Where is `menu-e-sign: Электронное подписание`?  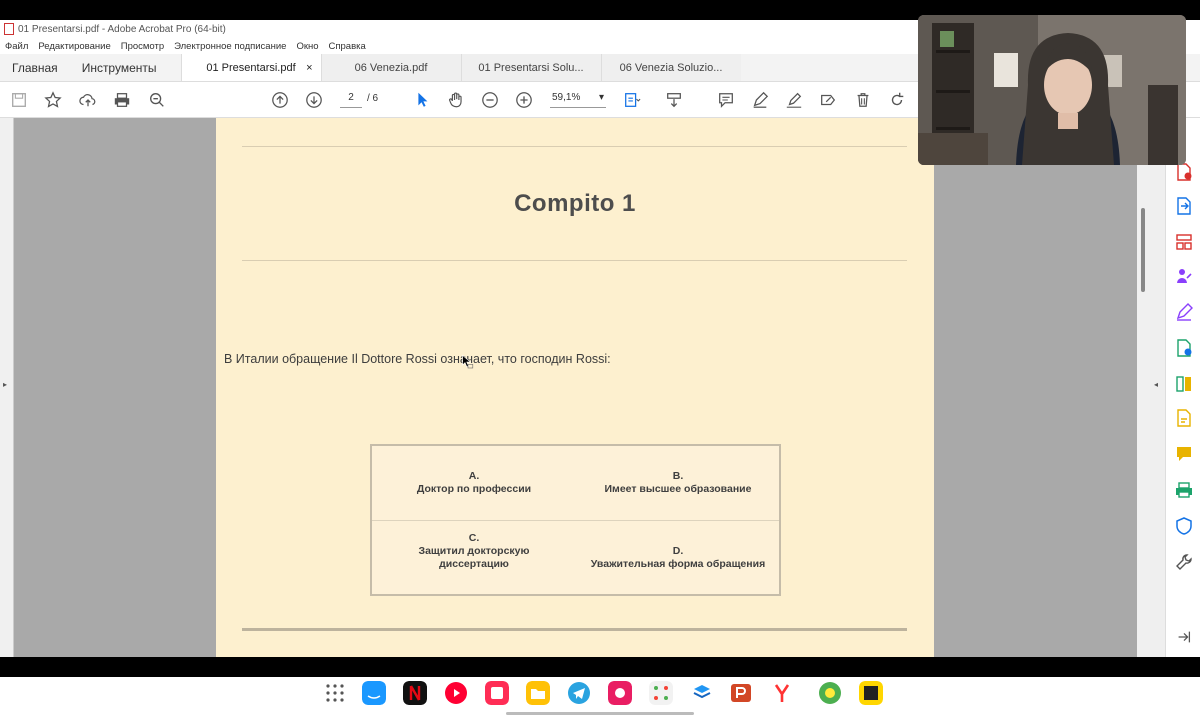
menu-e-sign: Электронное подписание is located at coordinates (230, 46).